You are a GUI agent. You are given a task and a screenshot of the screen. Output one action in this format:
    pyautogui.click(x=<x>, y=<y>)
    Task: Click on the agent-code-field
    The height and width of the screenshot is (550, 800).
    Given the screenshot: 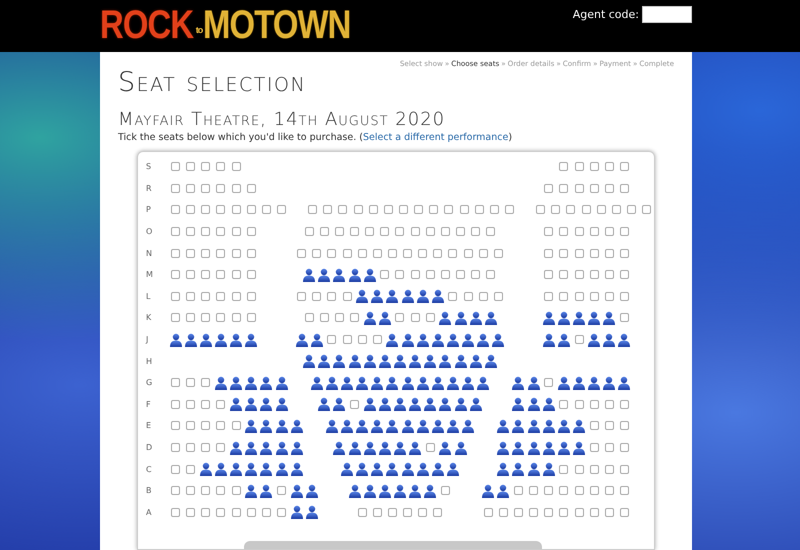 What is the action you would take?
    pyautogui.click(x=667, y=14)
    